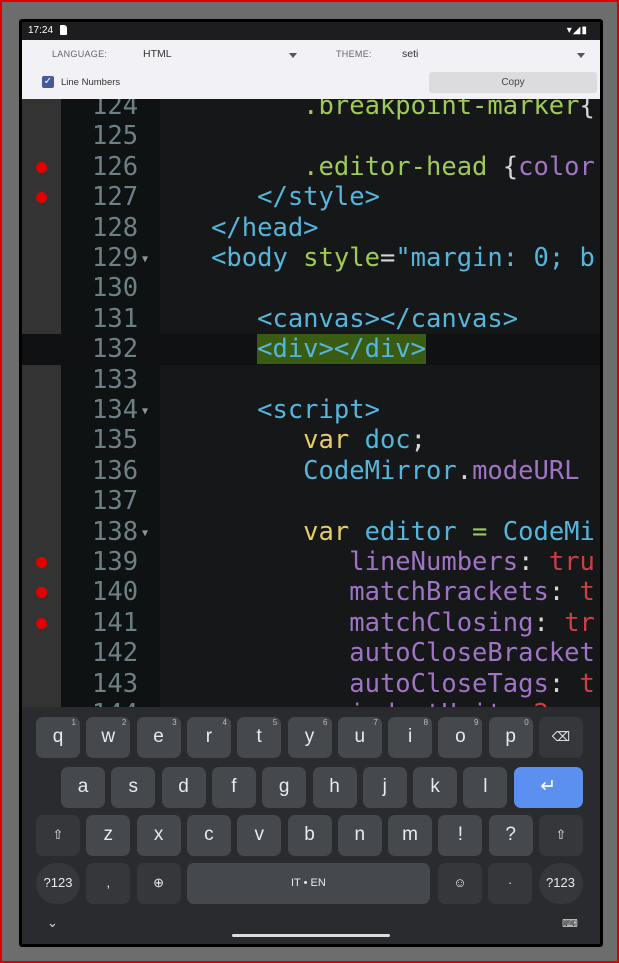 The image size is (619, 963). Describe the element at coordinates (311, 623) in the screenshot. I see `code-line: 141 matchClosing: tr` at that location.